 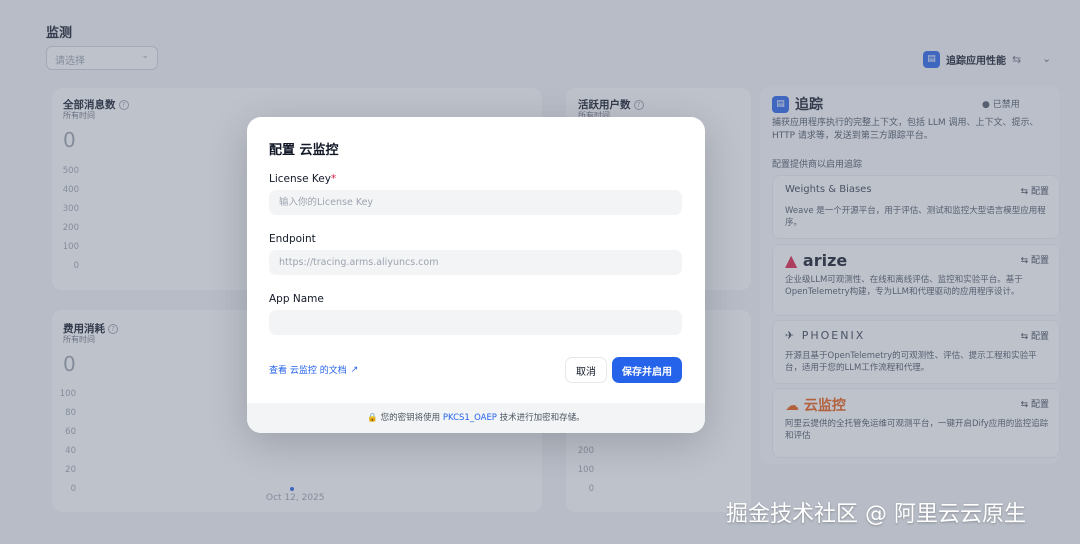 What do you see at coordinates (303, 179) in the screenshot?
I see `license-key-label: License Key*` at bounding box center [303, 179].